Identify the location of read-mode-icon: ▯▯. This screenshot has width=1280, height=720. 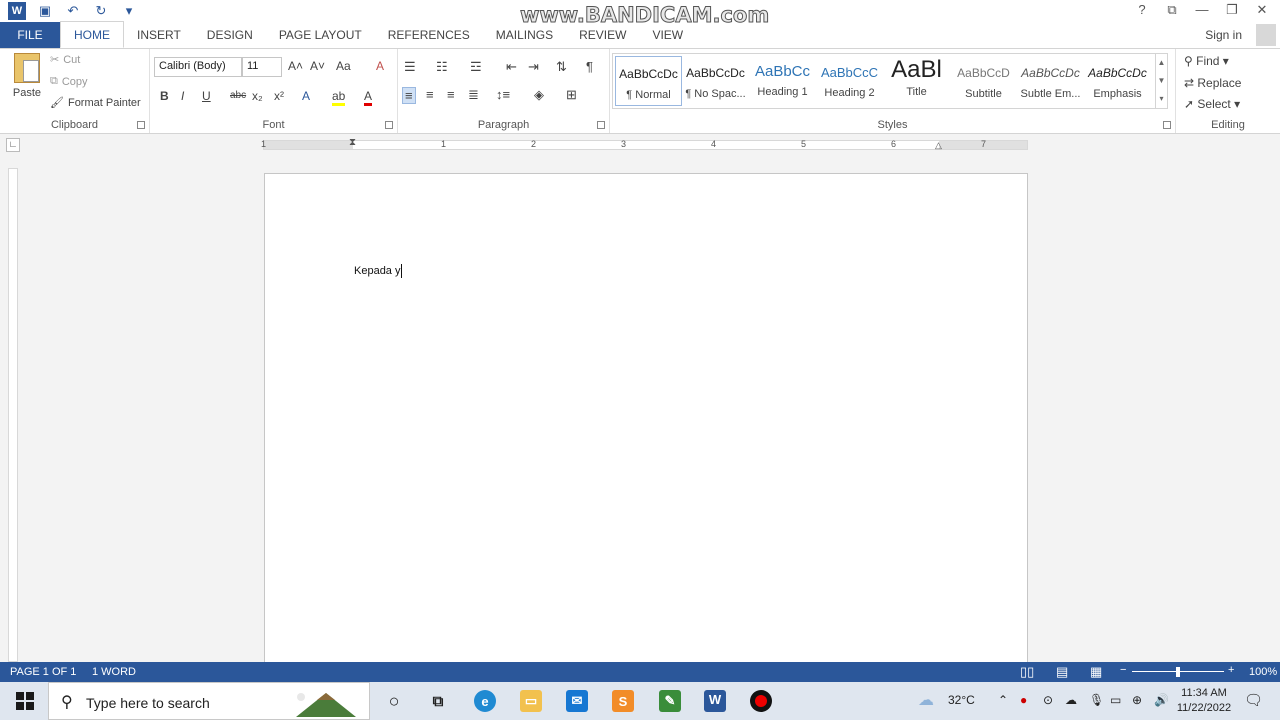
(1027, 672).